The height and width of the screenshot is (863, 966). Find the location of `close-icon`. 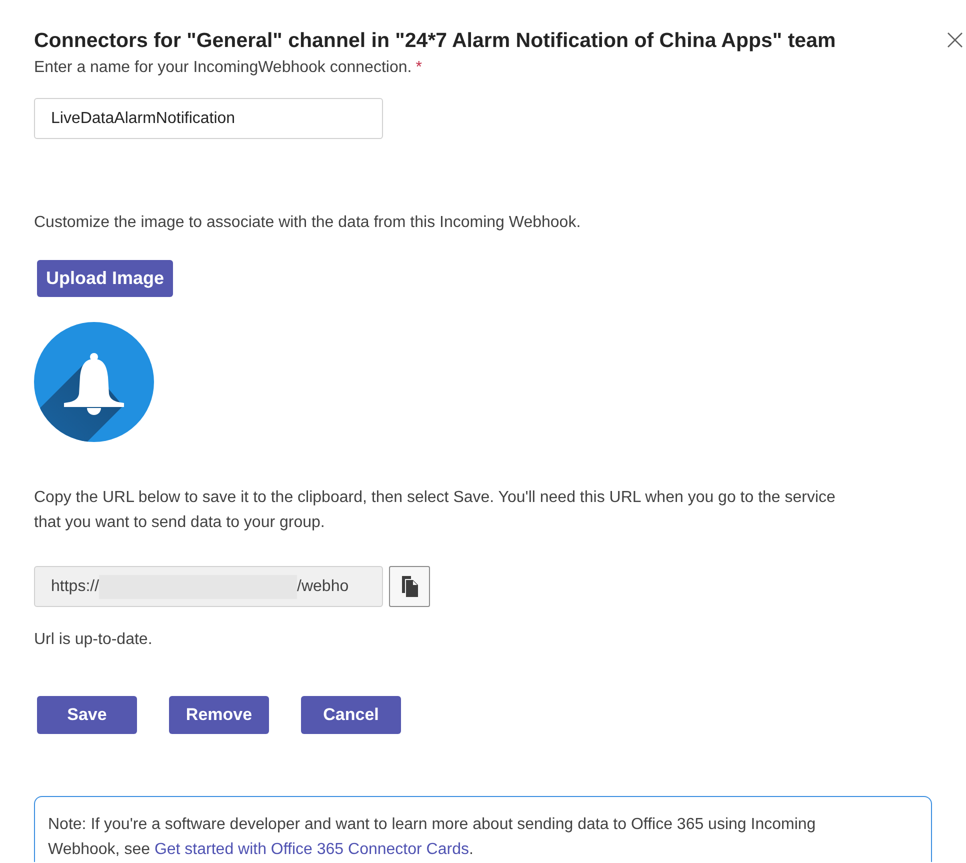

close-icon is located at coordinates (955, 40).